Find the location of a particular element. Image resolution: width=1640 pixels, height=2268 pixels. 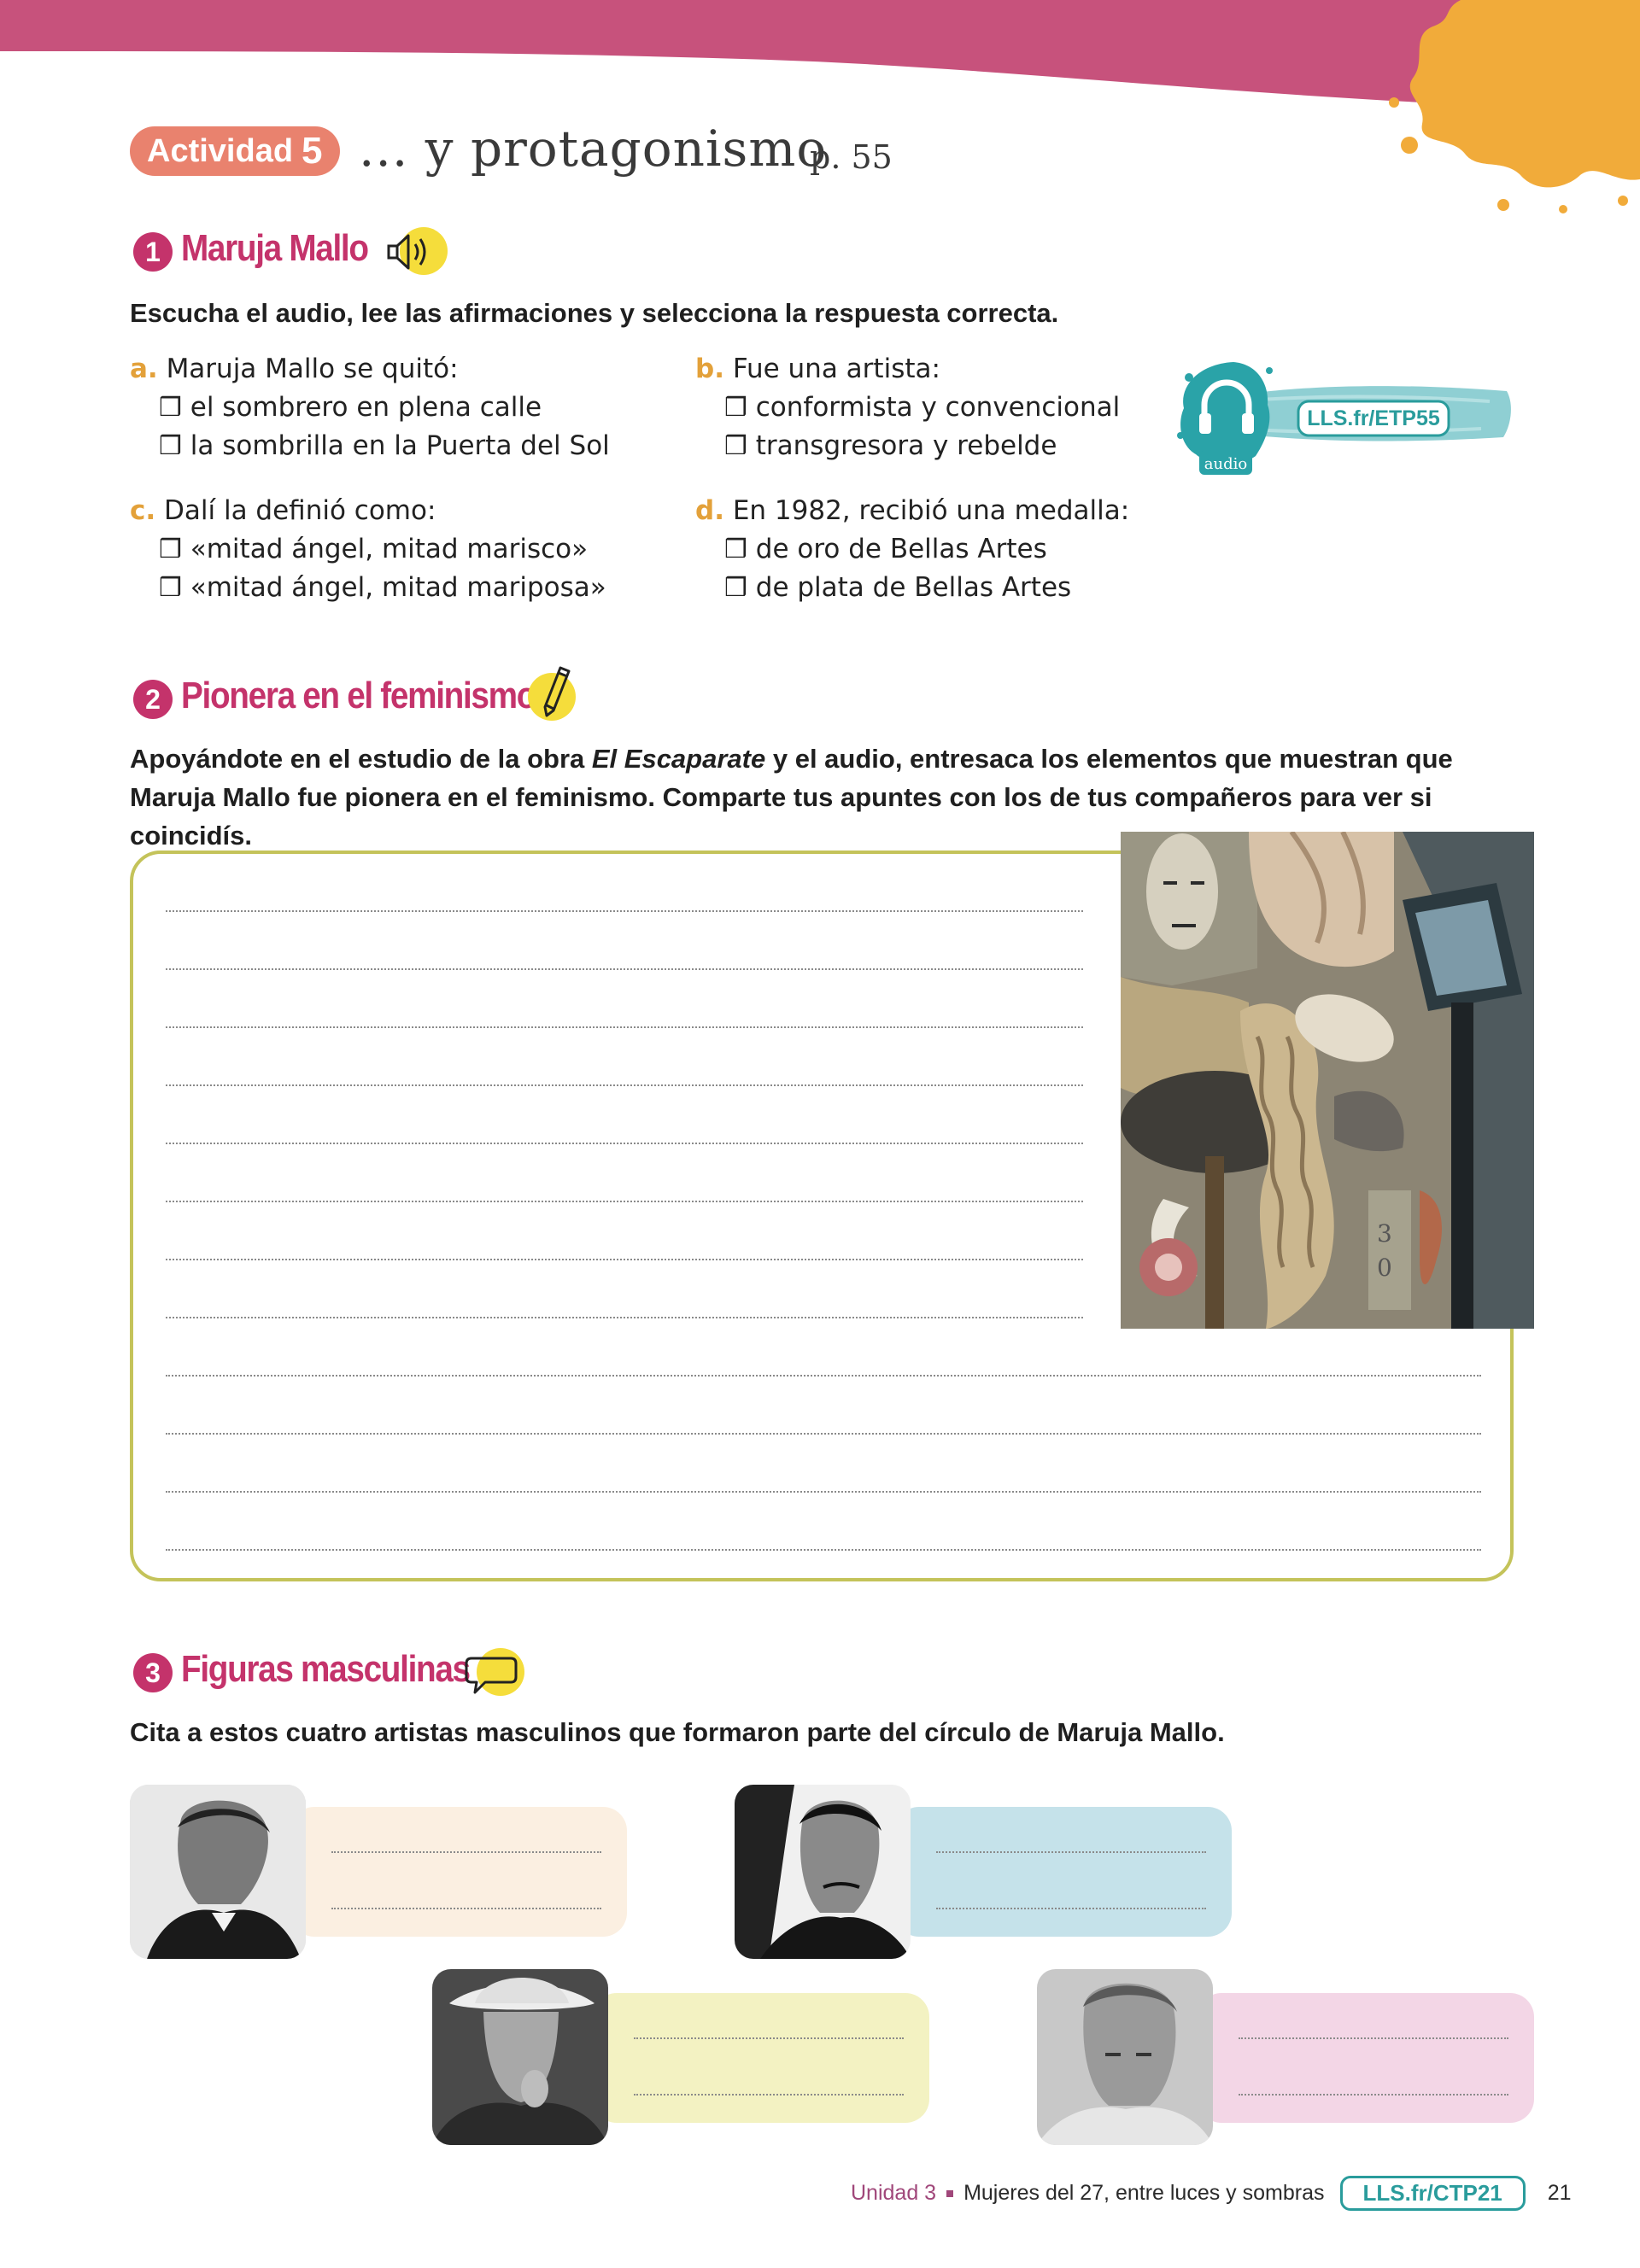

audio-label: audio is located at coordinates (1225, 464).